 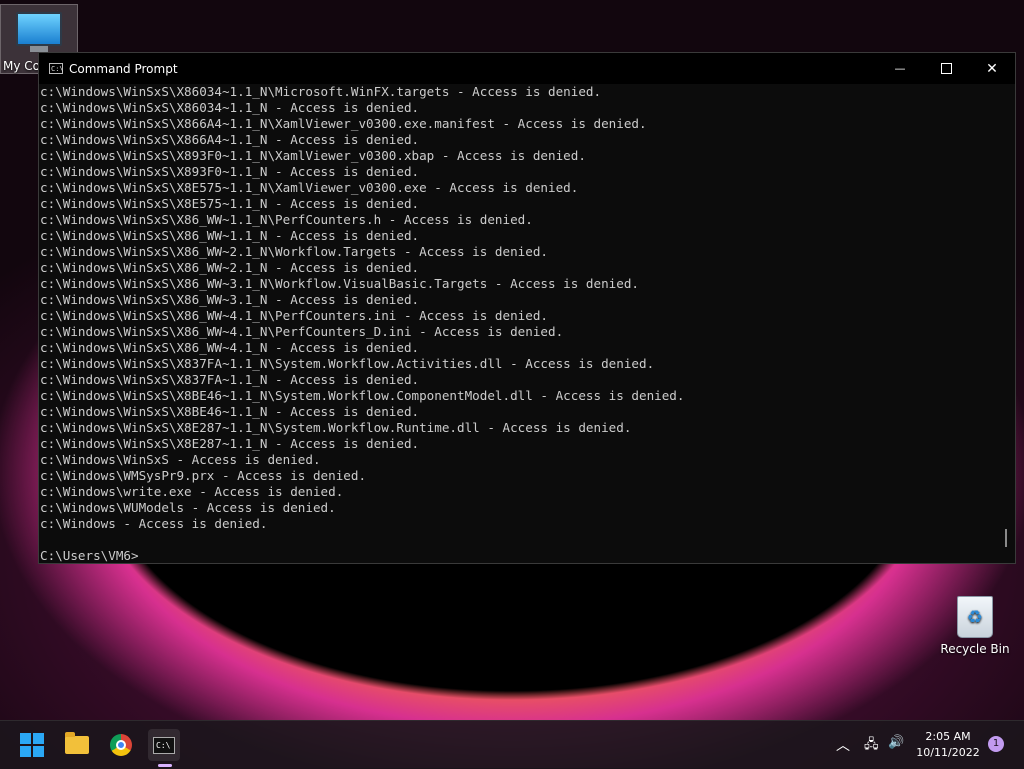 I want to click on console-line: c:\Windows - Access is denied., so click(x=154, y=523).